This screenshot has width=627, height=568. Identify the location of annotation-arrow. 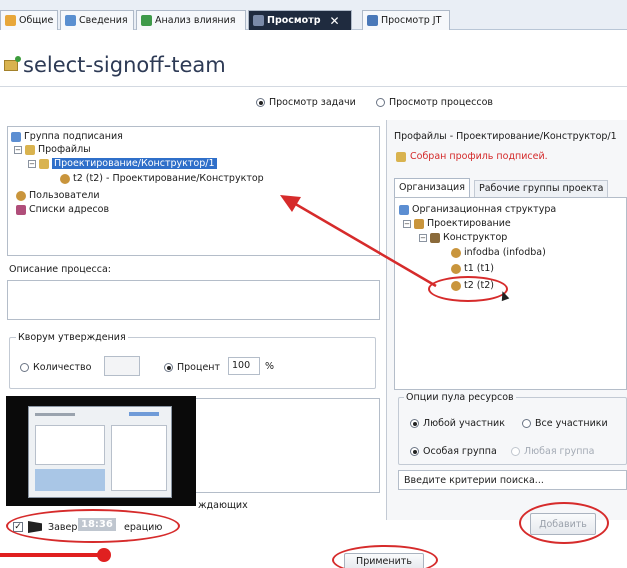
(358, 241).